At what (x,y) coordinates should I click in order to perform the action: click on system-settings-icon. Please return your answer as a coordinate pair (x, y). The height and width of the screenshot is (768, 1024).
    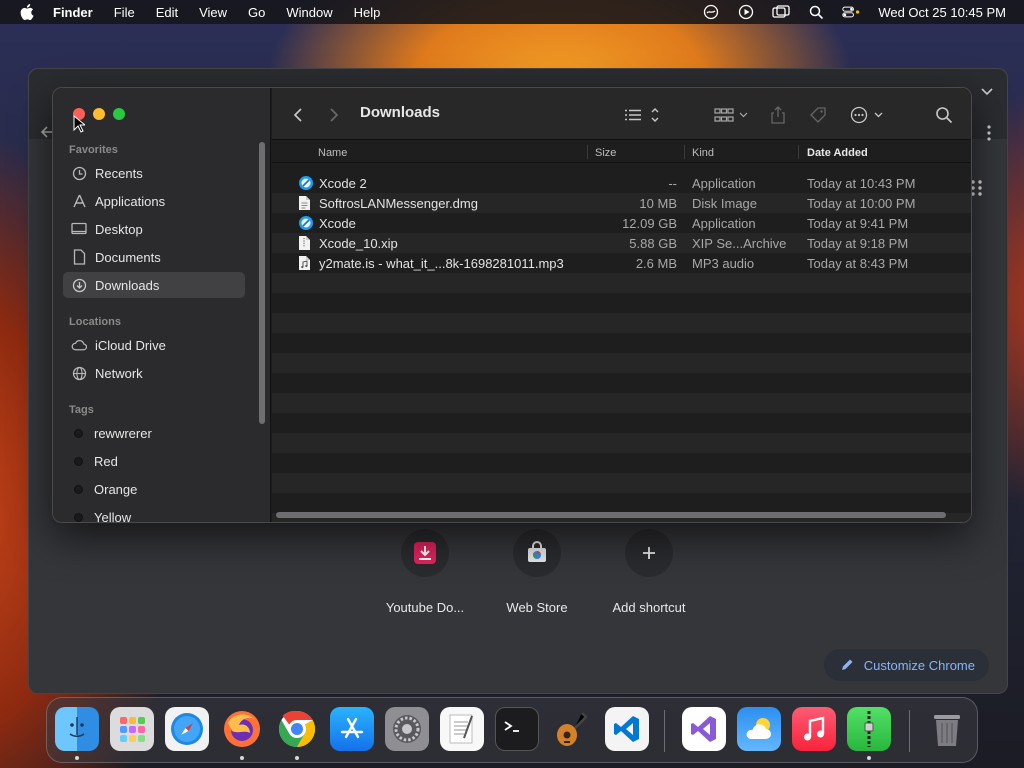
    Looking at the image, I should click on (407, 729).